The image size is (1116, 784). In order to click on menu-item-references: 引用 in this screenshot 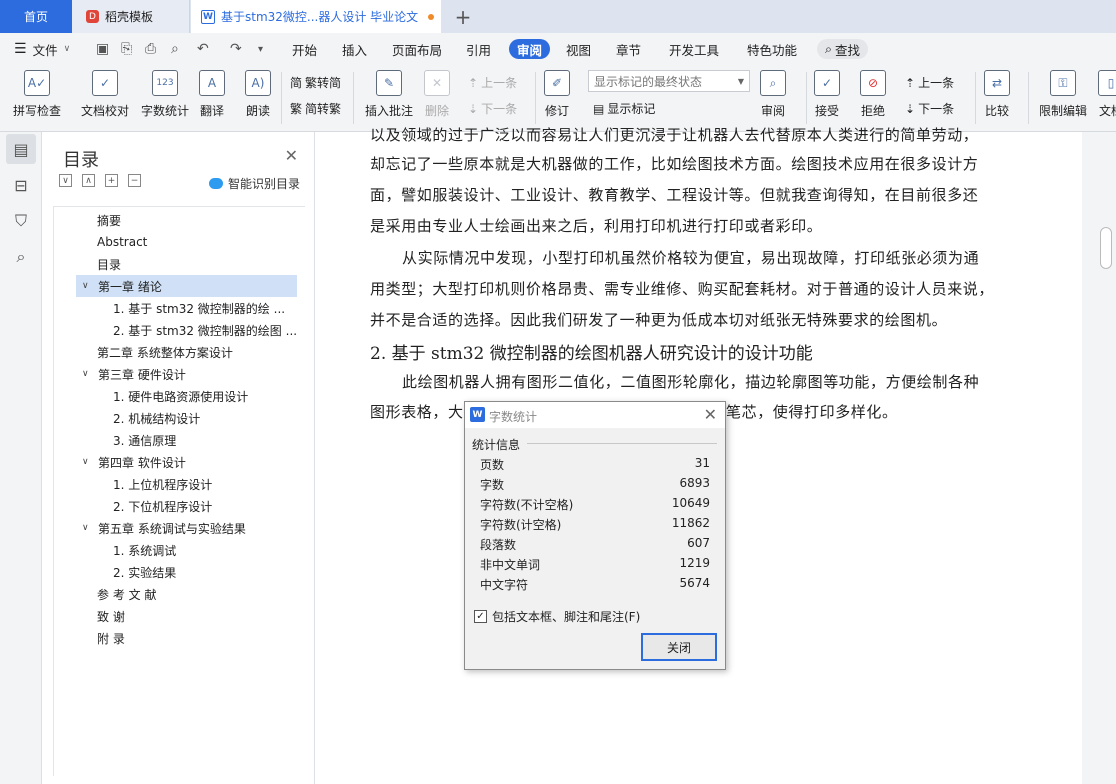, I will do `click(478, 49)`.